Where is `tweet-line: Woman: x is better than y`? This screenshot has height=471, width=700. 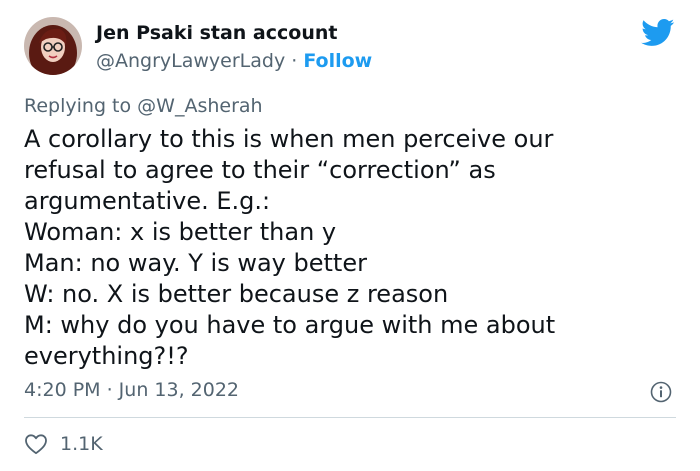 tweet-line: Woman: x is better than y is located at coordinates (180, 232).